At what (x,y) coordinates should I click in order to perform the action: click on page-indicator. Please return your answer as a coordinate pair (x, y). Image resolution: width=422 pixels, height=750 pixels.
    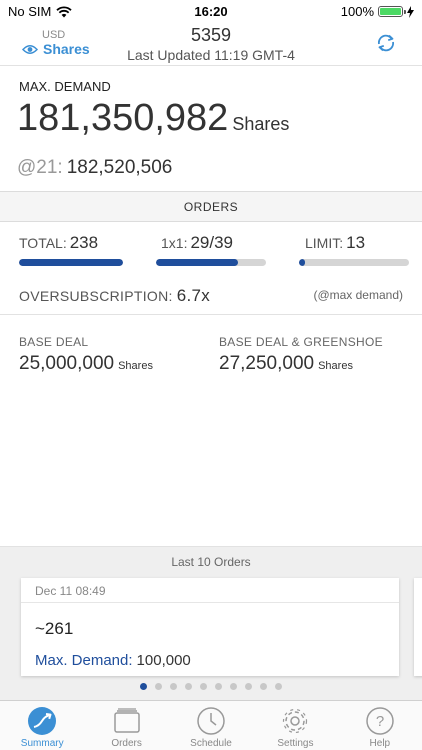
    Looking at the image, I should click on (211, 686).